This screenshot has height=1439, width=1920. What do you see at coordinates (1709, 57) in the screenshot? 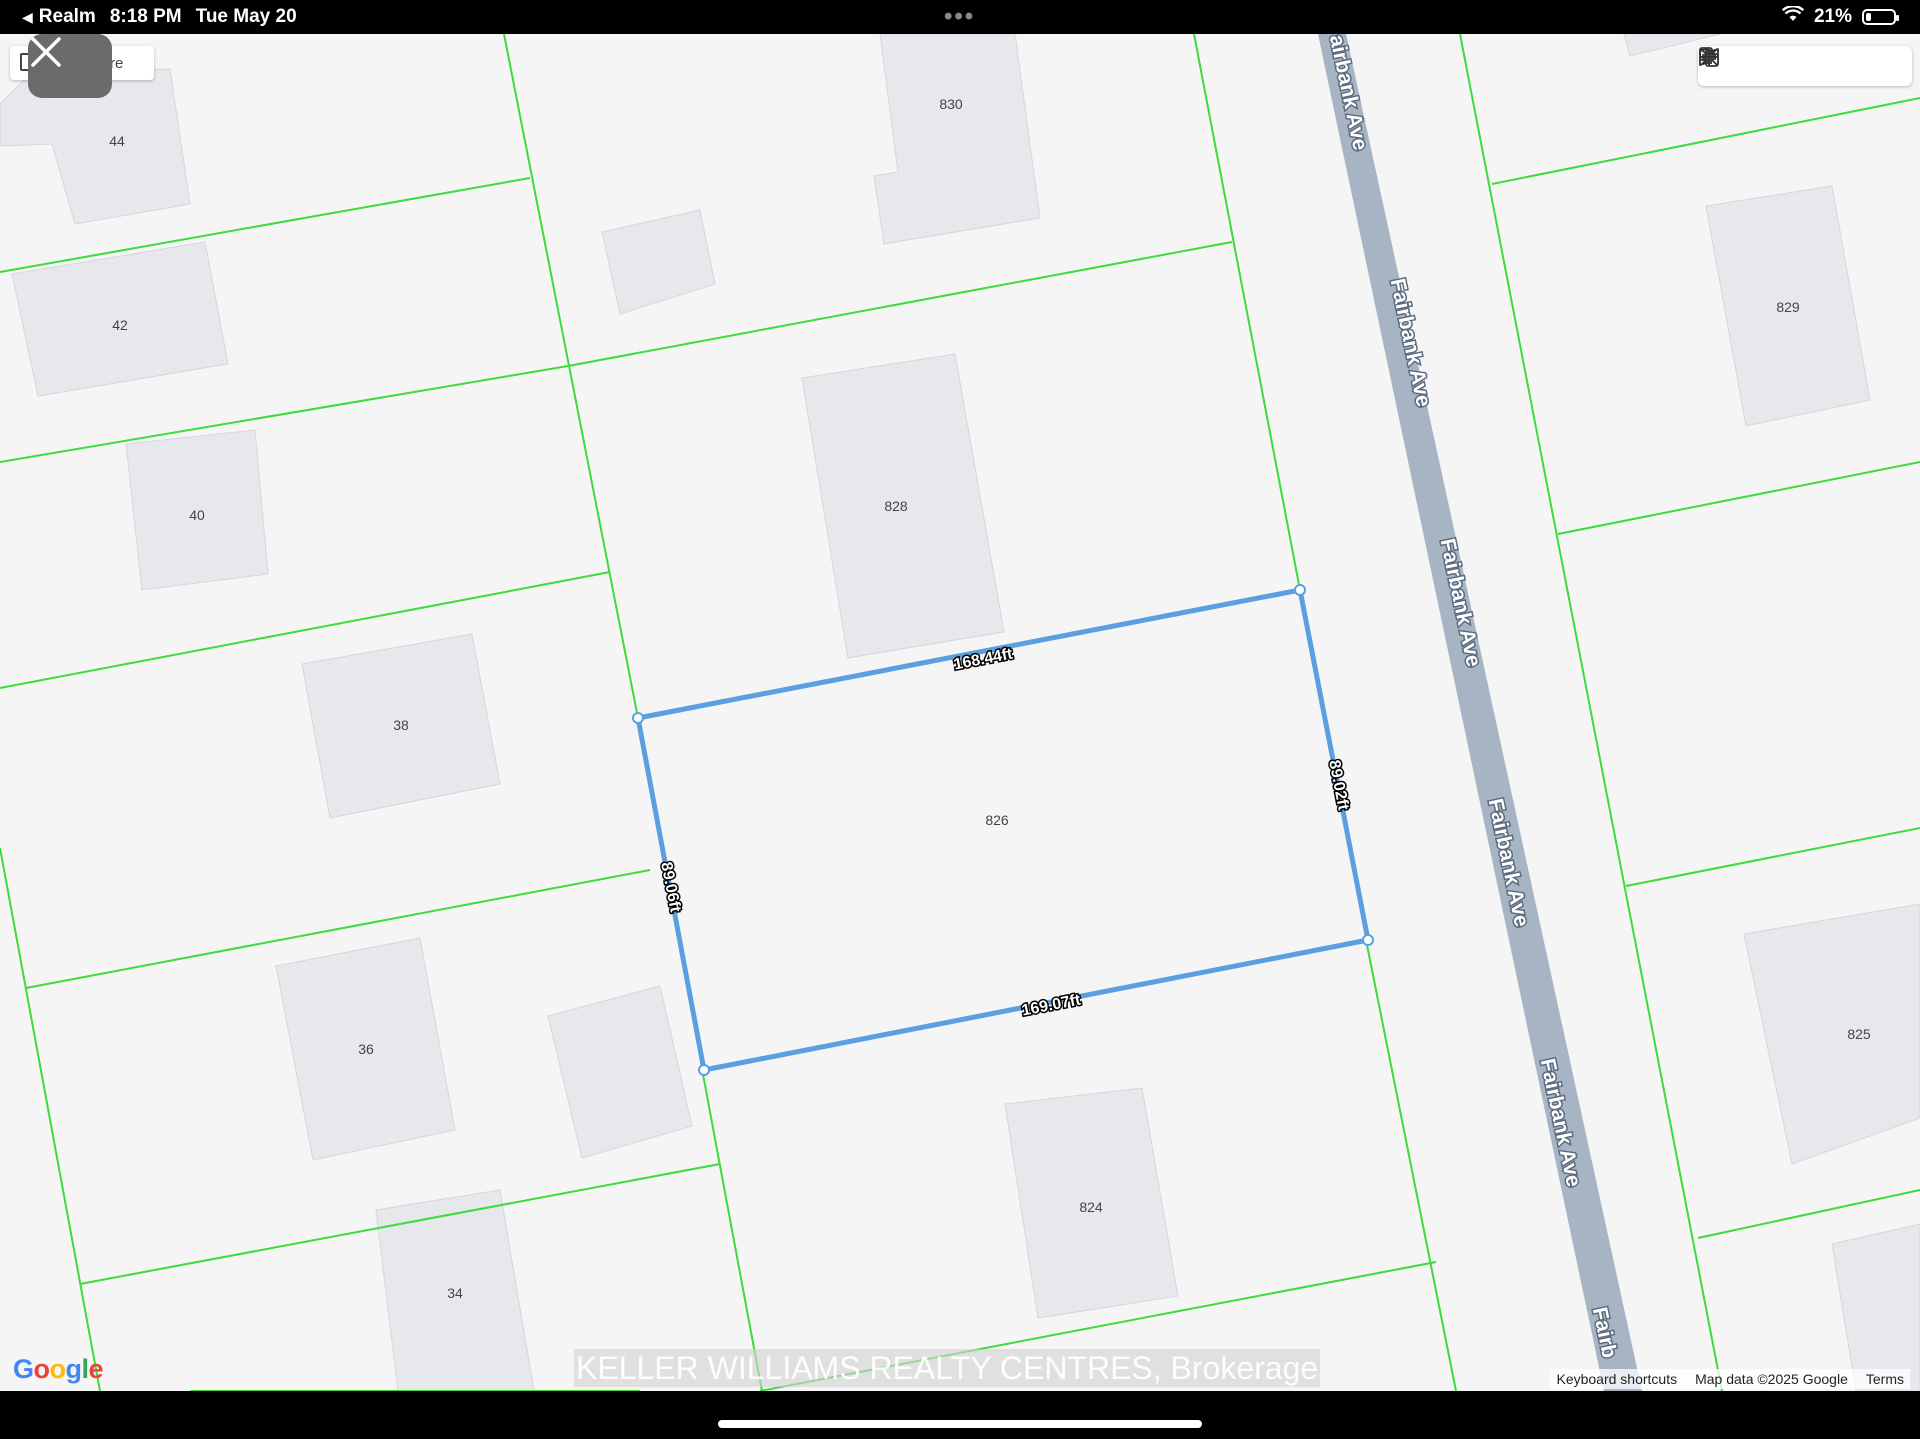
I see `collapse-icon` at bounding box center [1709, 57].